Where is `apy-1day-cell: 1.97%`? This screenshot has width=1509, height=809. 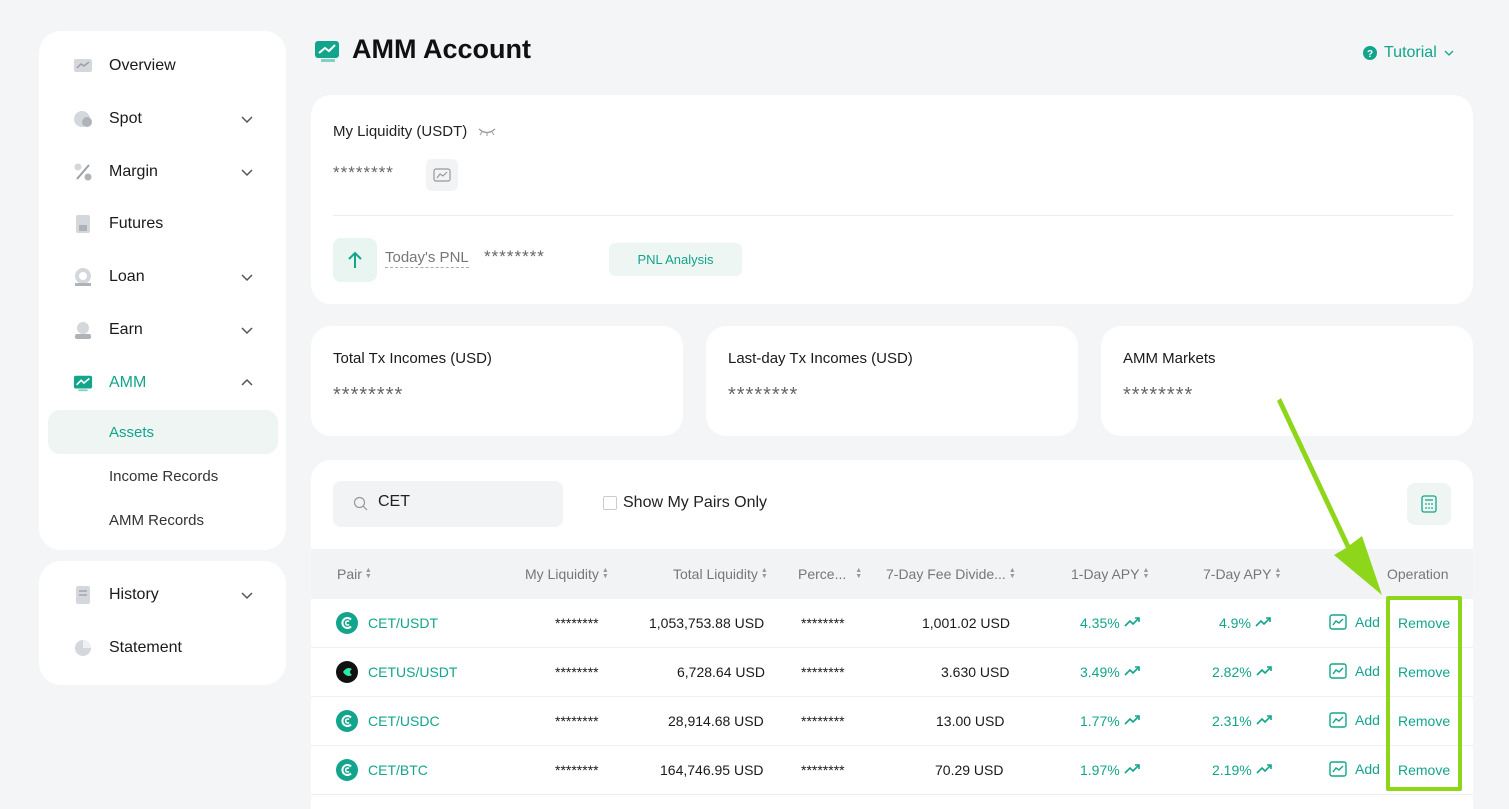
apy-1day-cell: 1.97% is located at coordinates (1110, 770).